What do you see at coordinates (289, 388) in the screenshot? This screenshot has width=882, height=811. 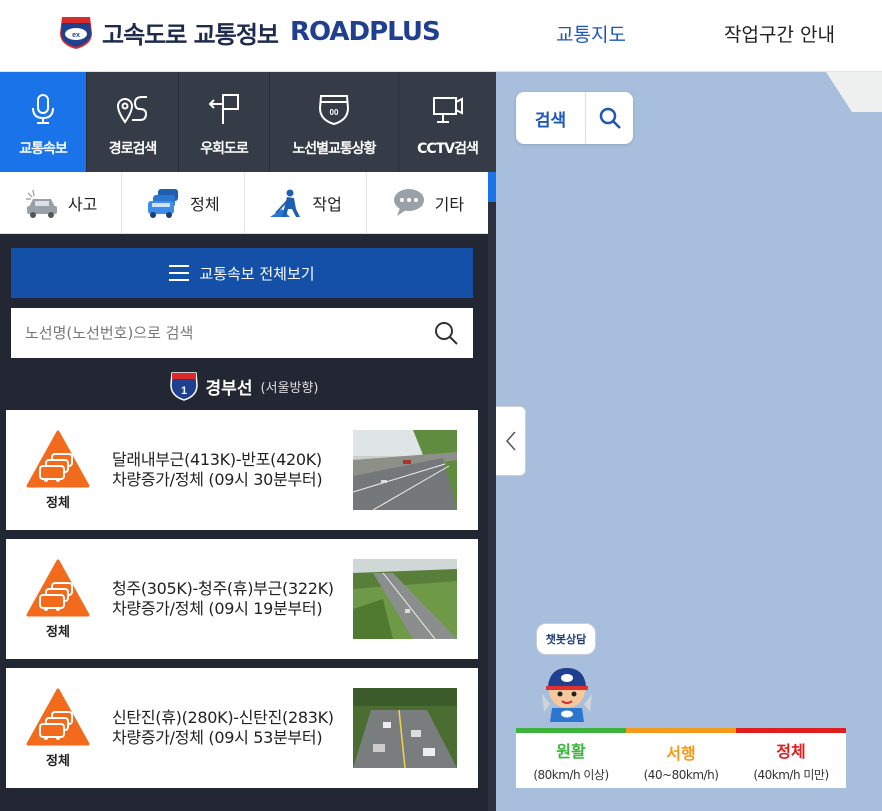 I see `route-direction: (서울방향)` at bounding box center [289, 388].